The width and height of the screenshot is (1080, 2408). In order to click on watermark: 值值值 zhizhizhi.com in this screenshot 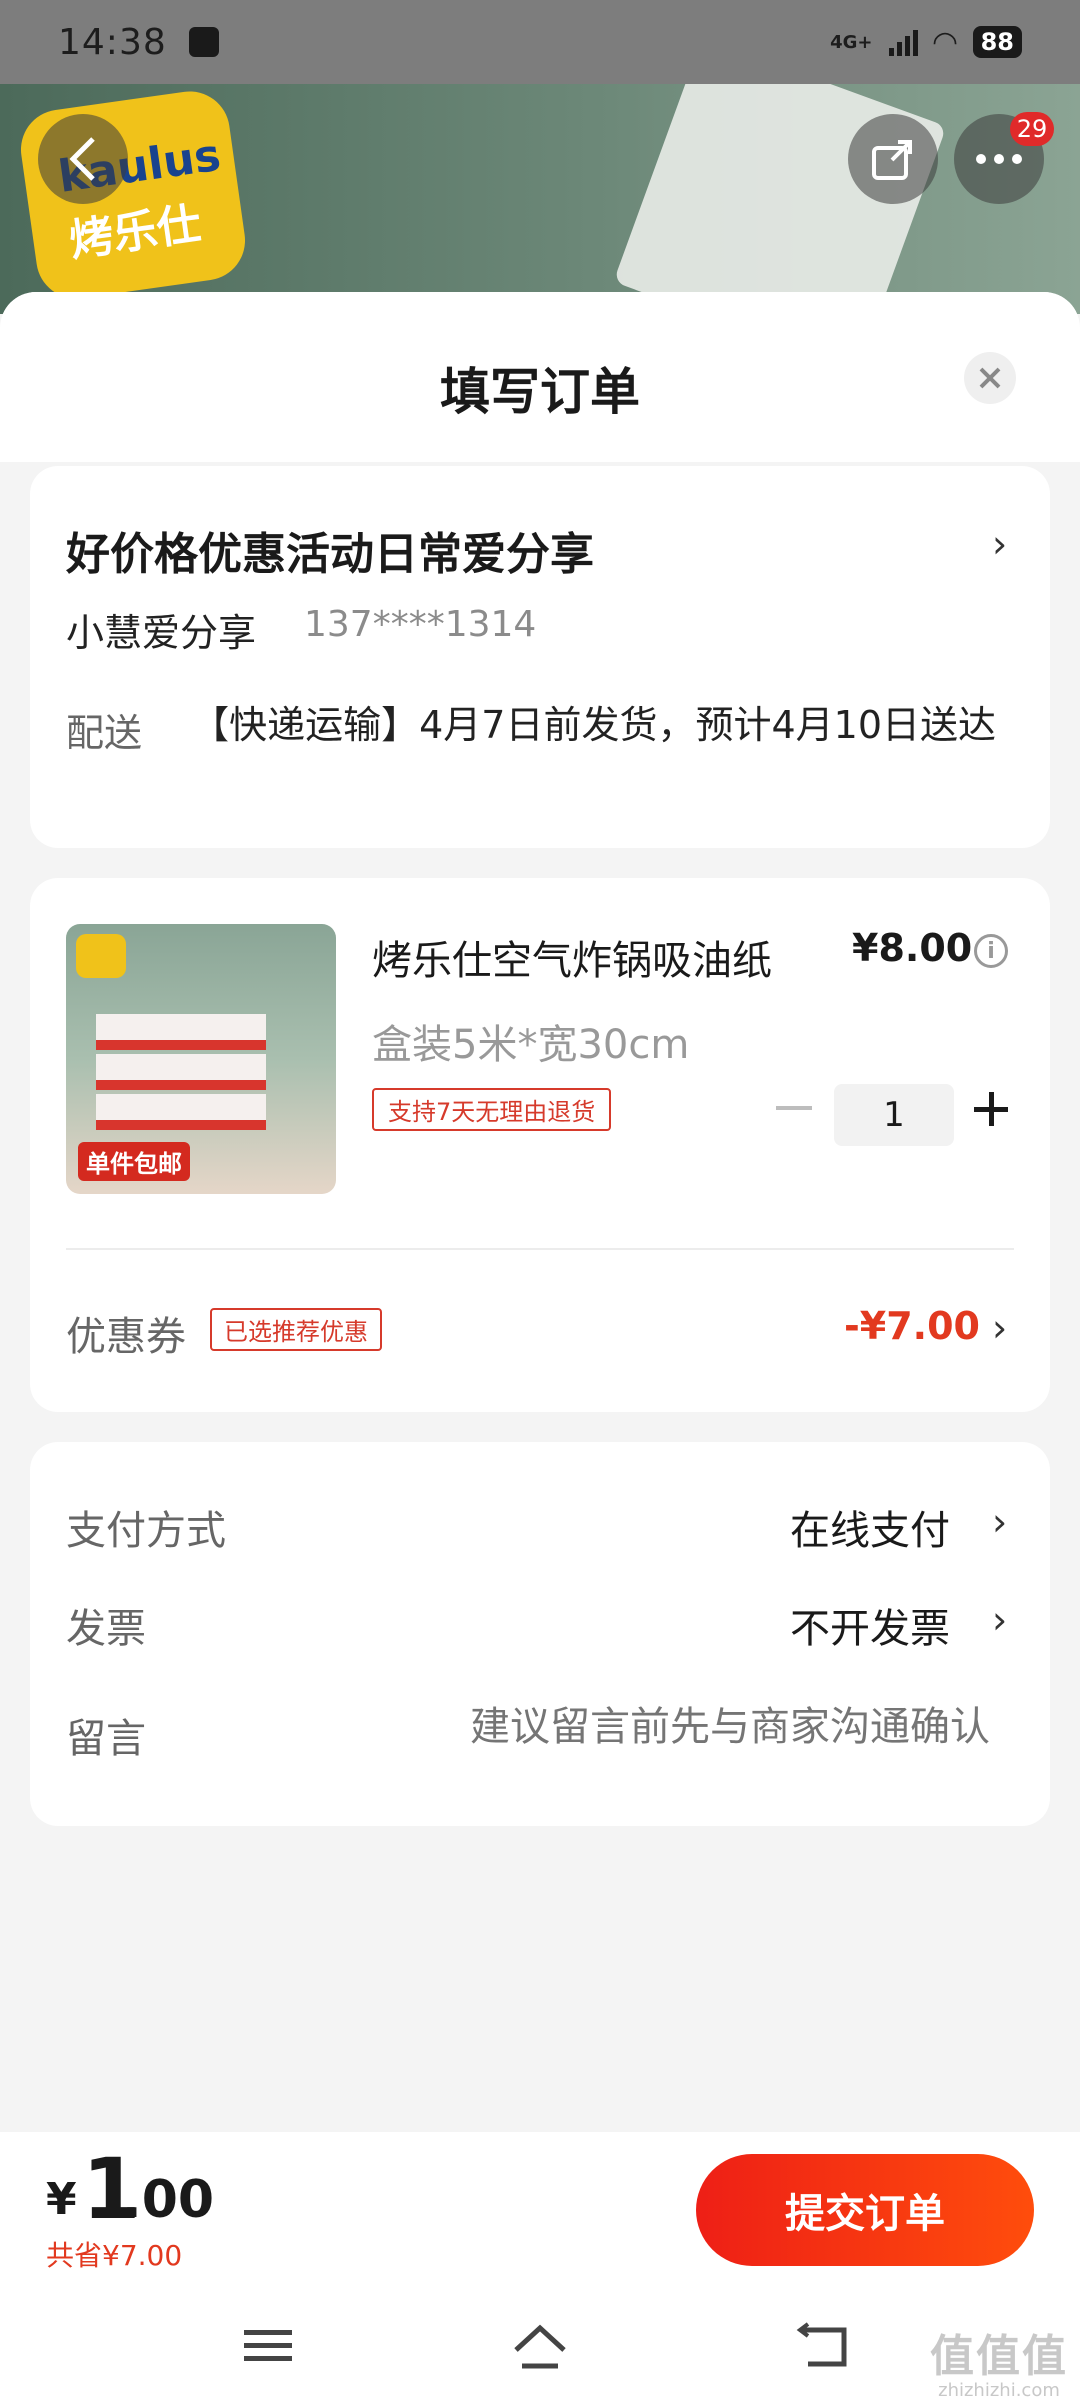, I will do `click(999, 2360)`.